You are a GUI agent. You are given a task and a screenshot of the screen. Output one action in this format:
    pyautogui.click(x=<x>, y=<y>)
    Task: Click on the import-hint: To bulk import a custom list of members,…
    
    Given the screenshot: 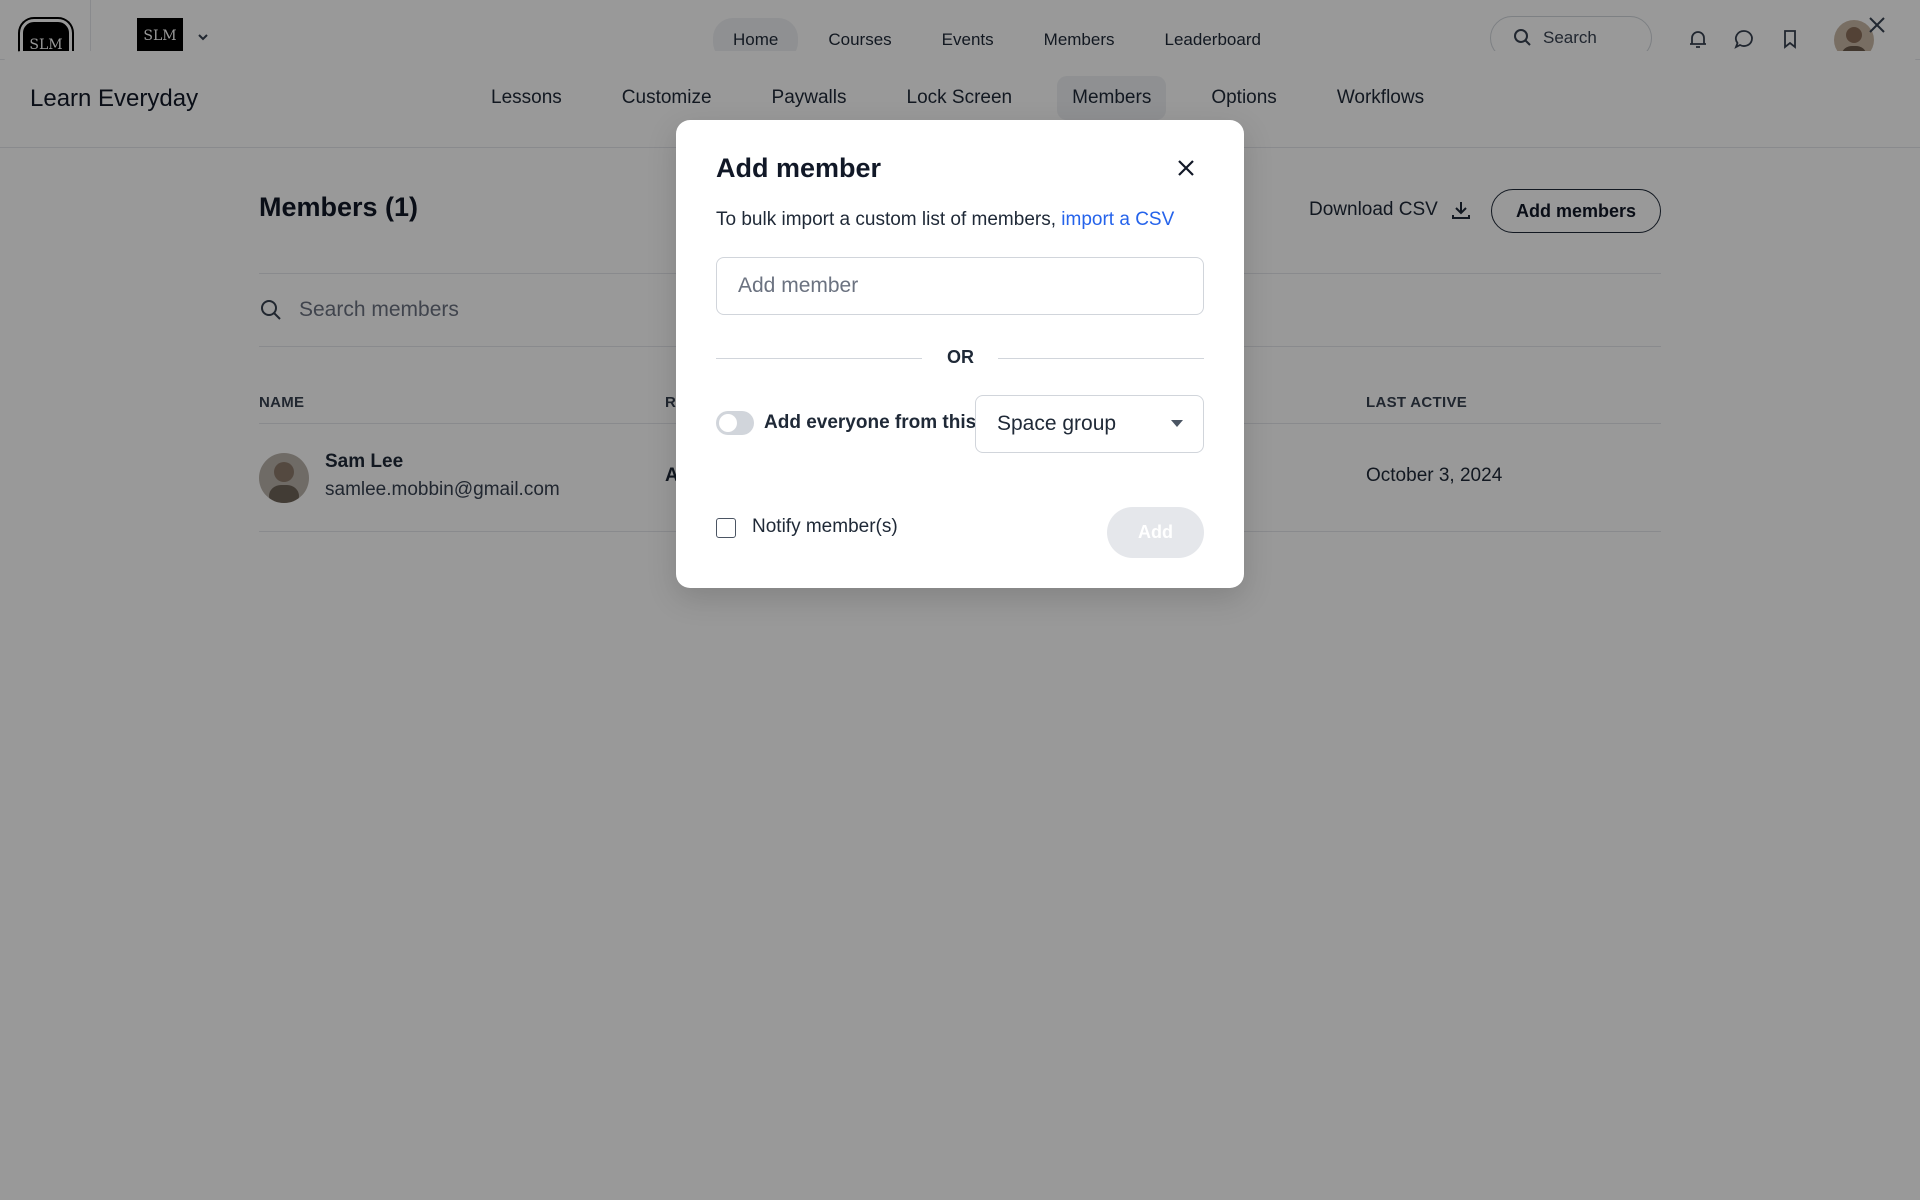 What is the action you would take?
    pyautogui.click(x=945, y=220)
    